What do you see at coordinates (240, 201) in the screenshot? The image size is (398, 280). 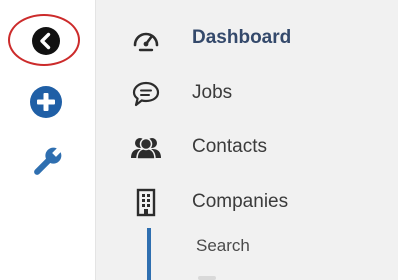 I see `menu-item-label: Companies` at bounding box center [240, 201].